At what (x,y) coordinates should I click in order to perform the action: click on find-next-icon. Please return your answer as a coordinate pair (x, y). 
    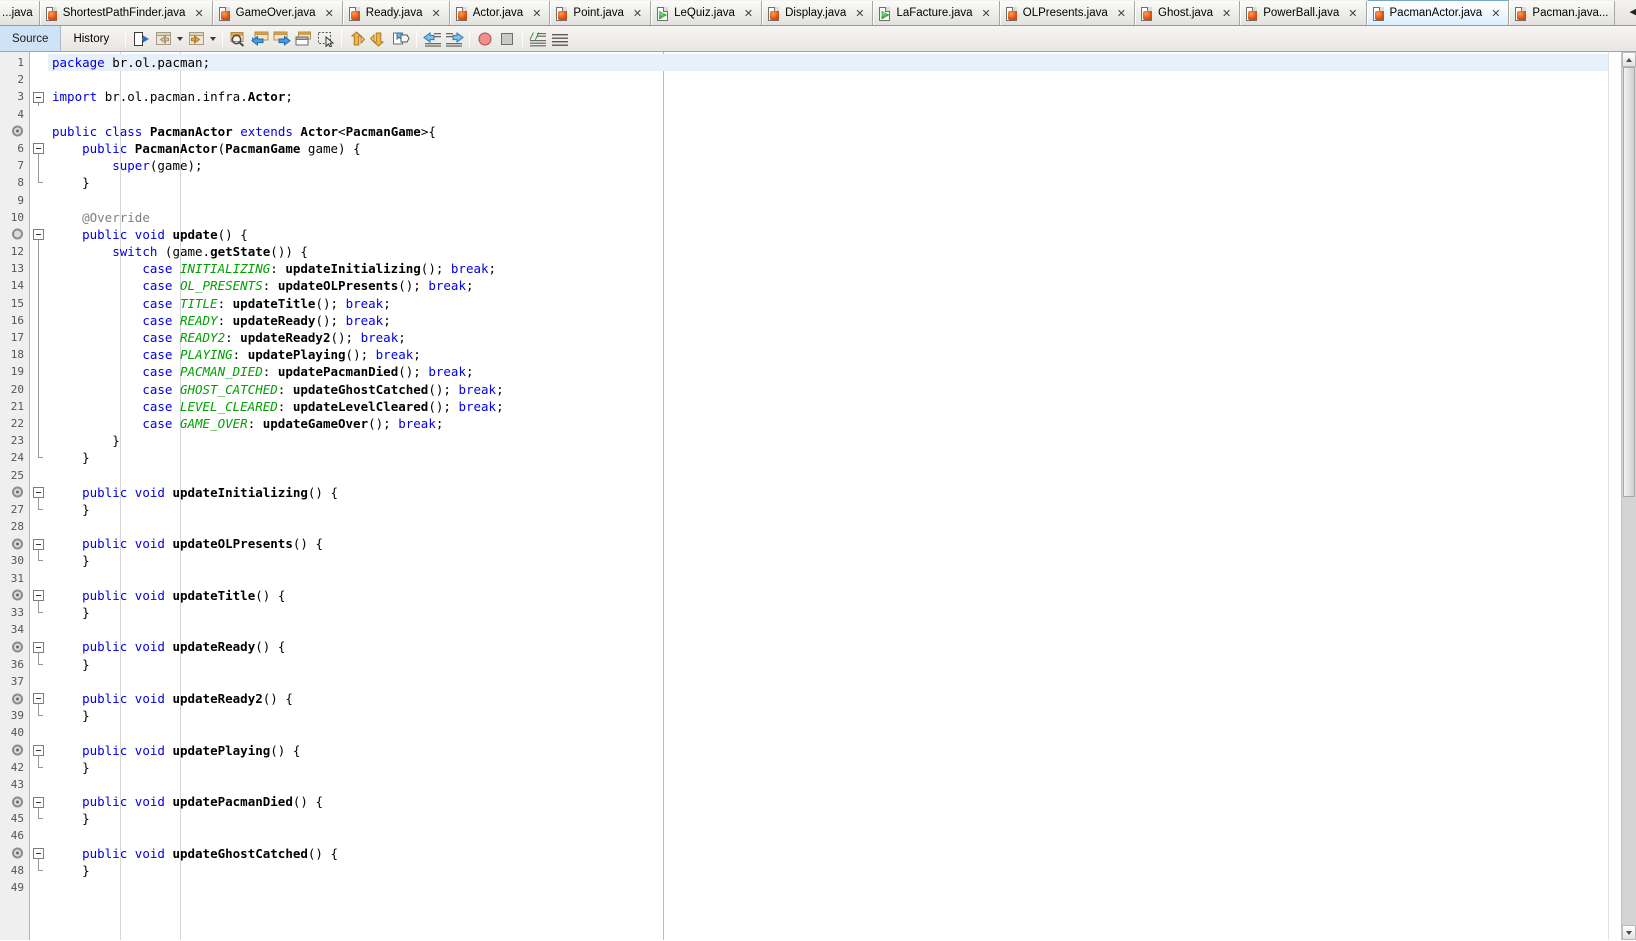
    Looking at the image, I should click on (282, 38).